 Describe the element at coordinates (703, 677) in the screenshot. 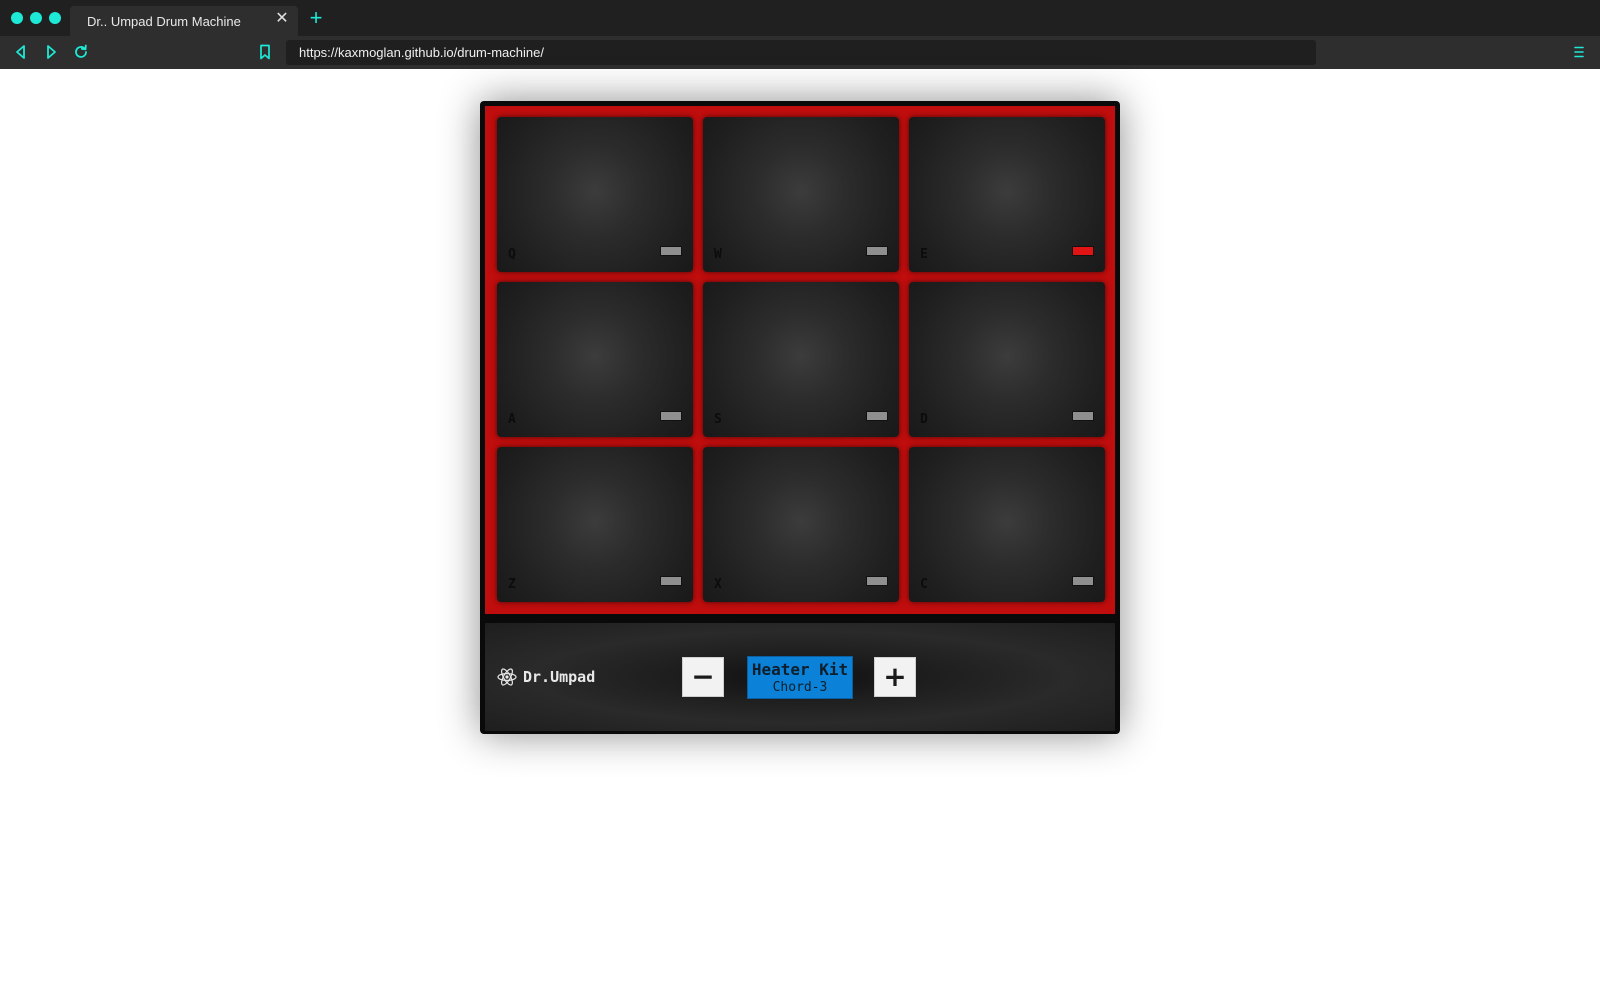

I see `decrease-kit-button: −` at that location.